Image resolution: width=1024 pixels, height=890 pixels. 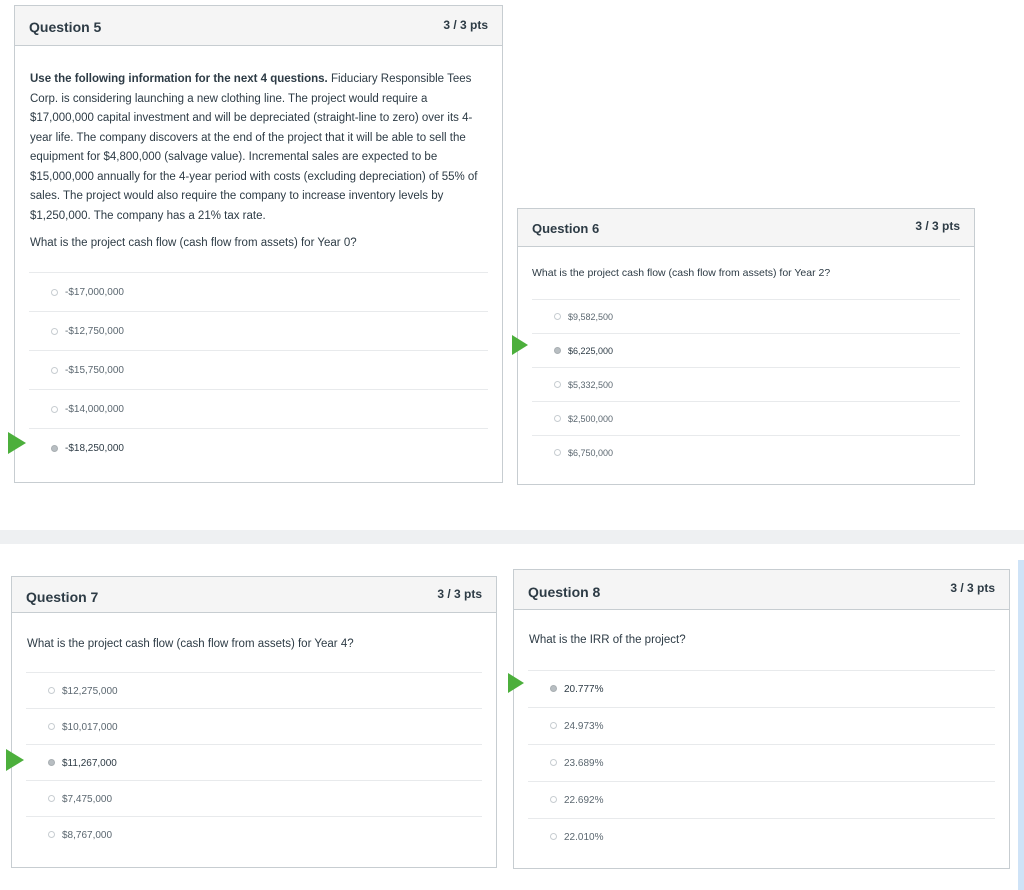 What do you see at coordinates (591, 453) in the screenshot?
I see `answer-text: $6,750,000` at bounding box center [591, 453].